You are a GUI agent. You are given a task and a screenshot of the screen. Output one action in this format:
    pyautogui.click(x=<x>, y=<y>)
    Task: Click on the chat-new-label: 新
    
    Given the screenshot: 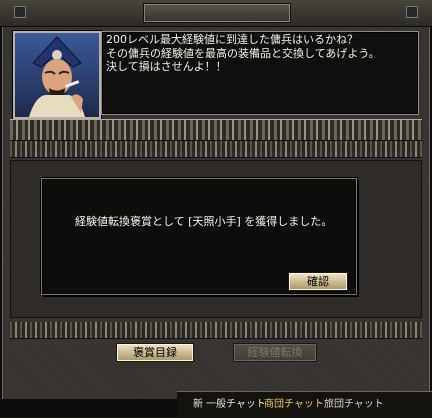 What is the action you would take?
    pyautogui.click(x=198, y=402)
    